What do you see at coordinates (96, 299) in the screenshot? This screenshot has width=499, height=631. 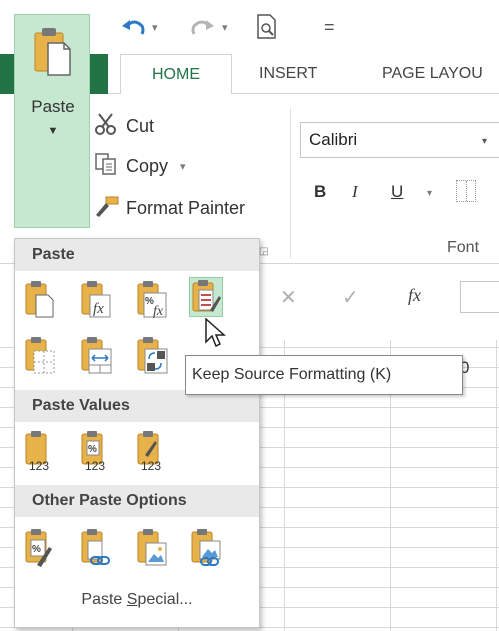 I see `paste-formulas-icon: fx` at bounding box center [96, 299].